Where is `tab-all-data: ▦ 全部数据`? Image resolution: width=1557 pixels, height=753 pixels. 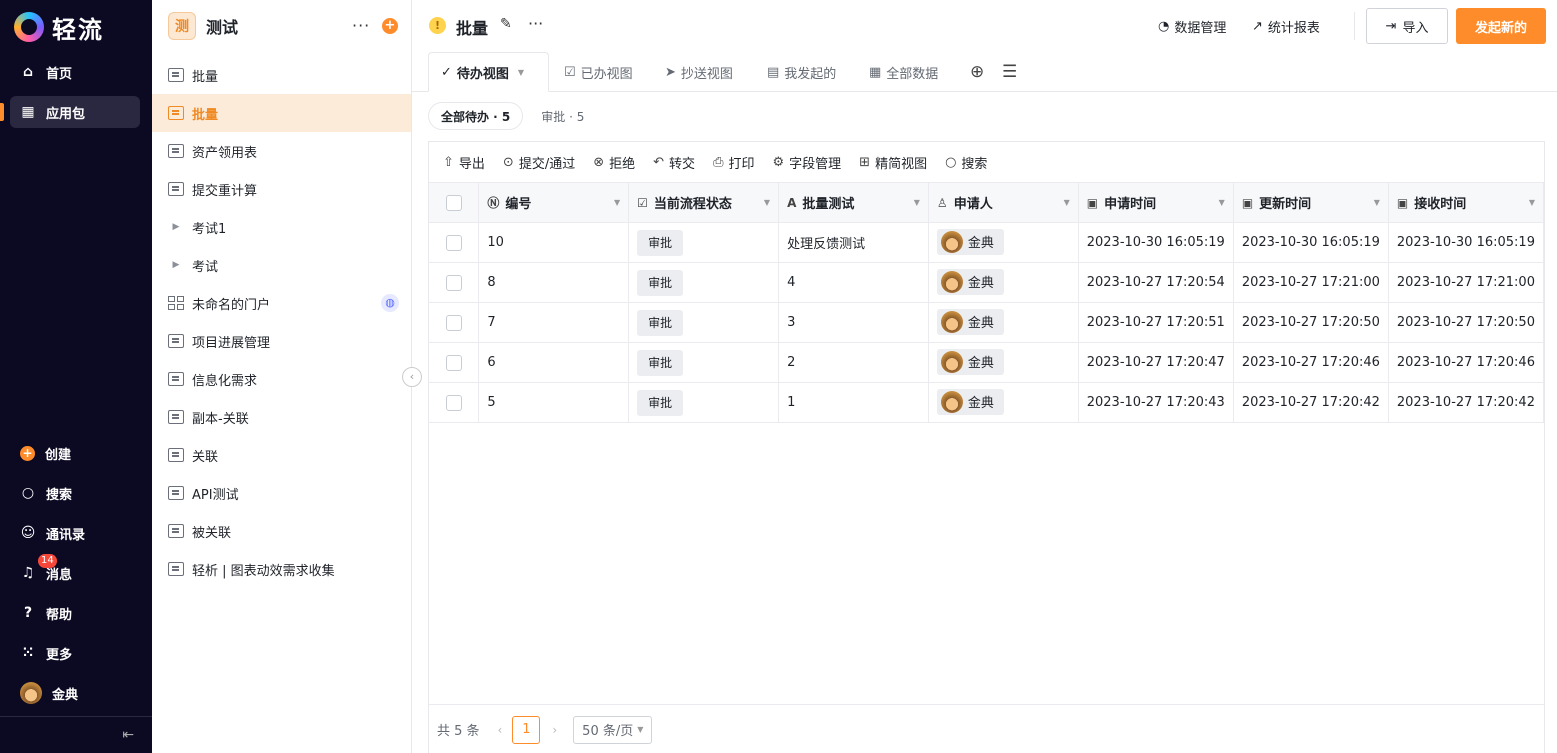
tab-all-data: ▦ 全部数据 is located at coordinates (903, 72).